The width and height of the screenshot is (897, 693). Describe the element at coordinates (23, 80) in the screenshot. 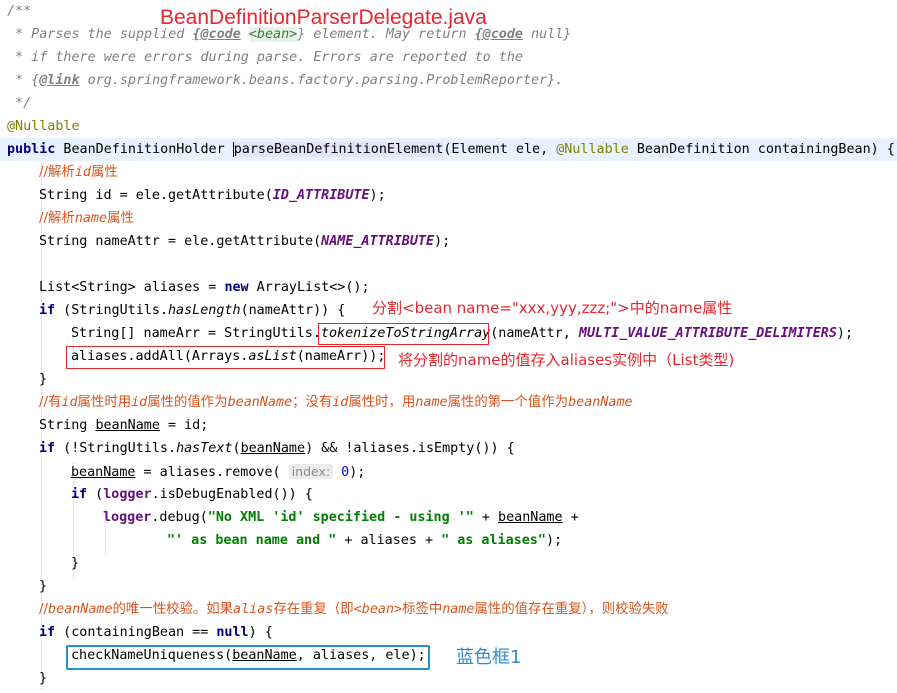

I see `javadoc-text: * {` at that location.